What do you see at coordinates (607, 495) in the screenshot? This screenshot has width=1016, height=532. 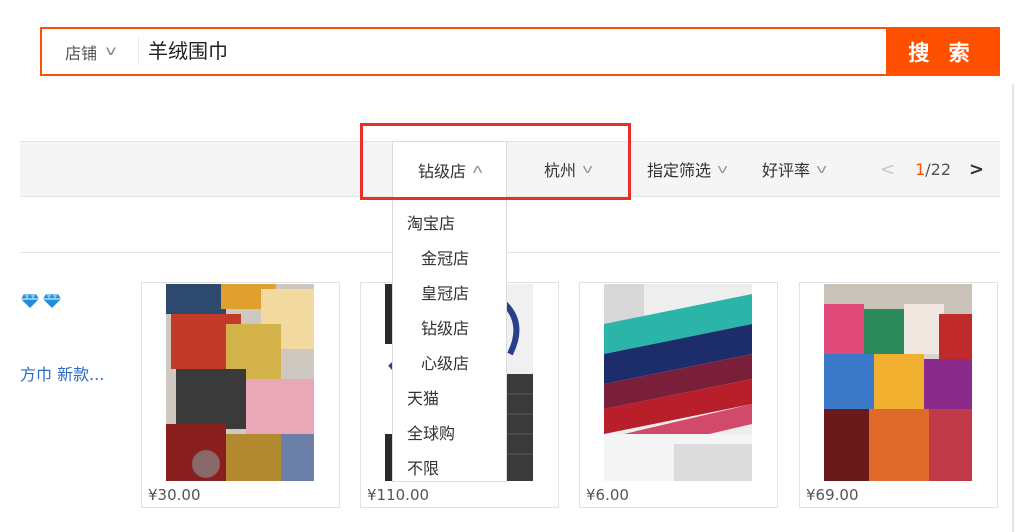 I see `product-price: ¥6.00` at bounding box center [607, 495].